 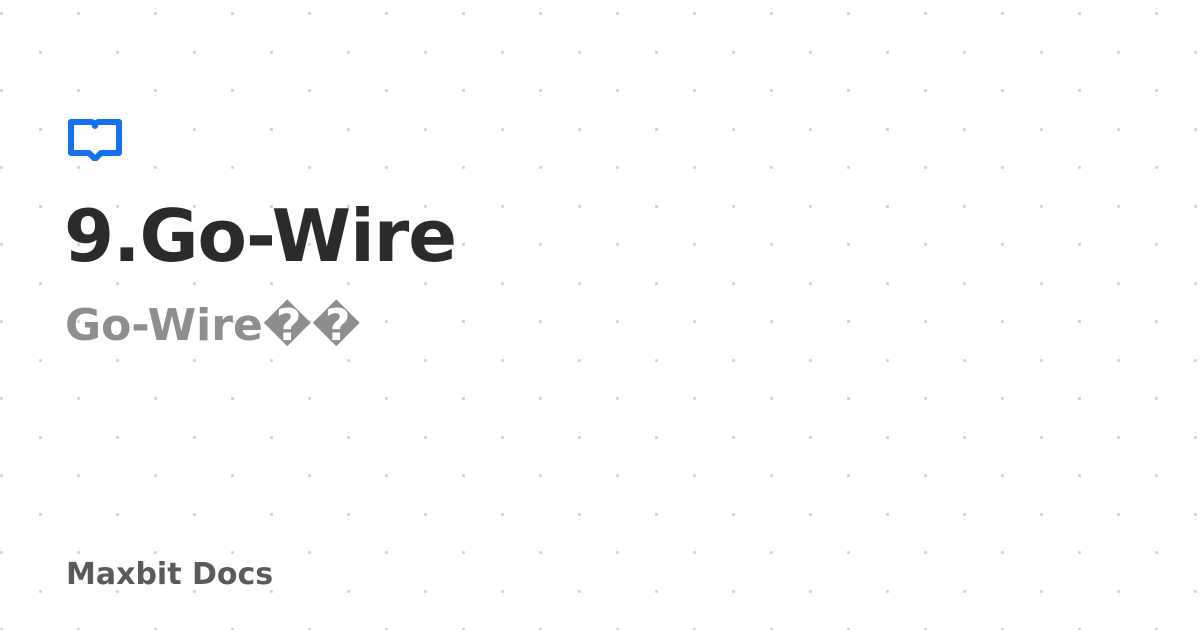 What do you see at coordinates (213, 325) in the screenshot?
I see `page-subtitle: Go-Wire��` at bounding box center [213, 325].